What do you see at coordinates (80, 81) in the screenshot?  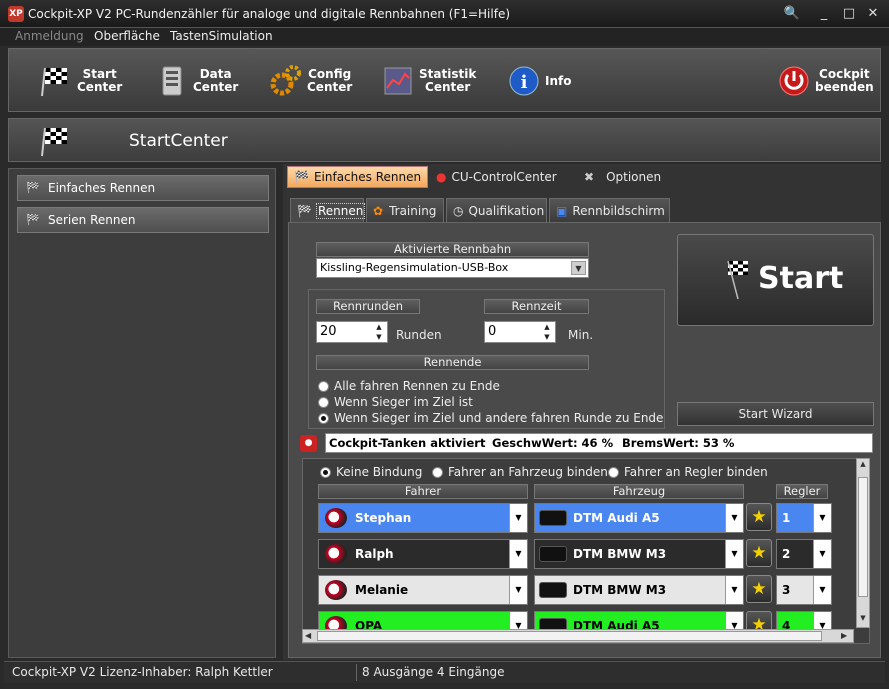 I see `start-center-button: Start Center` at bounding box center [80, 81].